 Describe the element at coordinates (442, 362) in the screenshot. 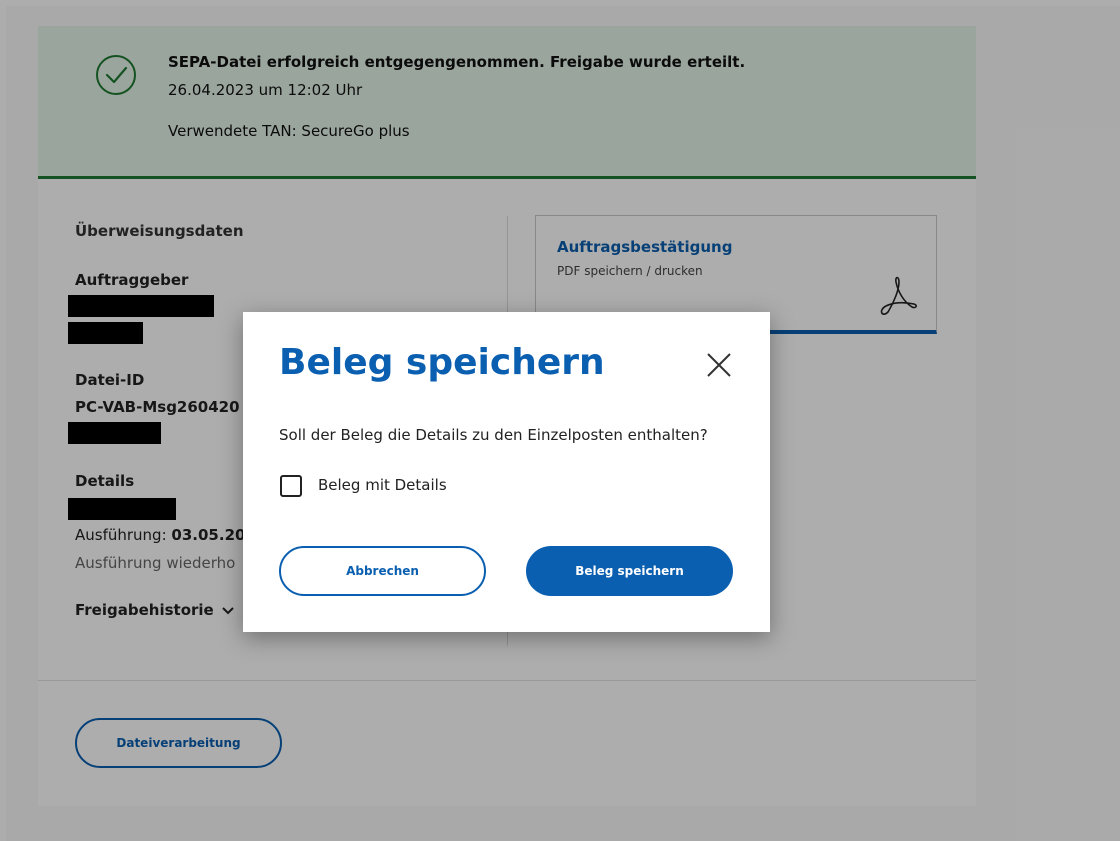

I see `dialog-title: Beleg speichern` at that location.